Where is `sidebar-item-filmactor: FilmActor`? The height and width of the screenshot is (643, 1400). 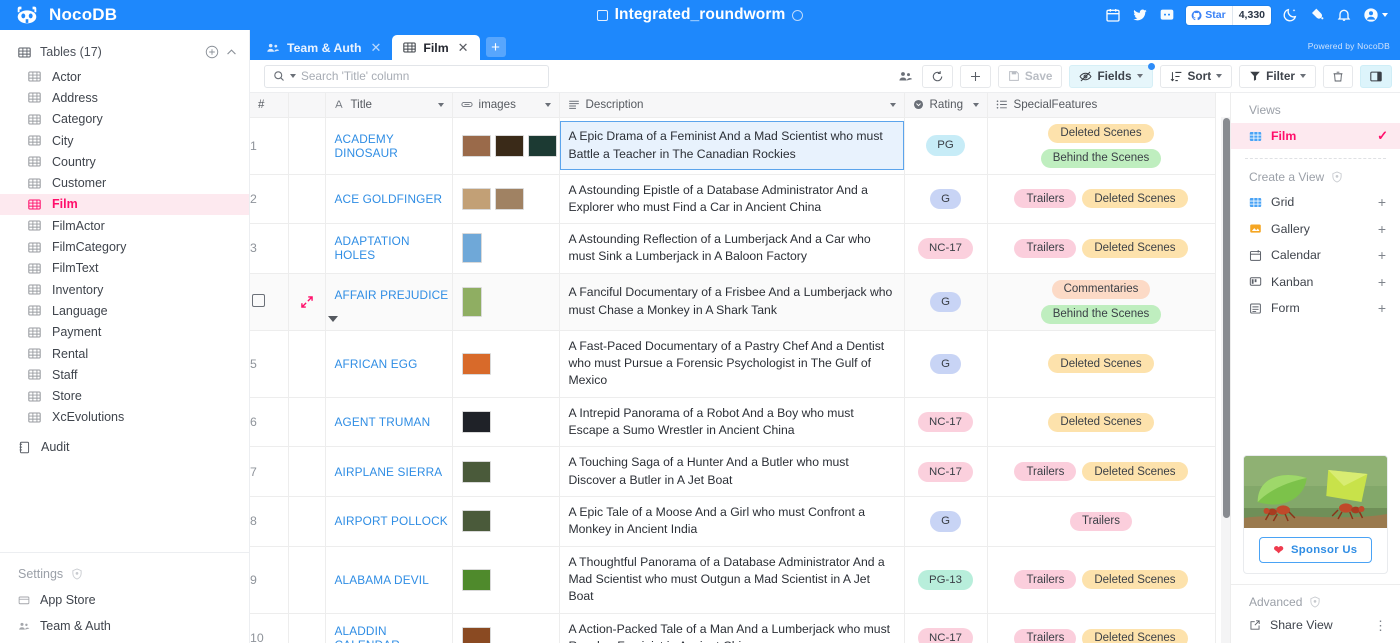
sidebar-item-filmactor: FilmActor is located at coordinates (124, 225).